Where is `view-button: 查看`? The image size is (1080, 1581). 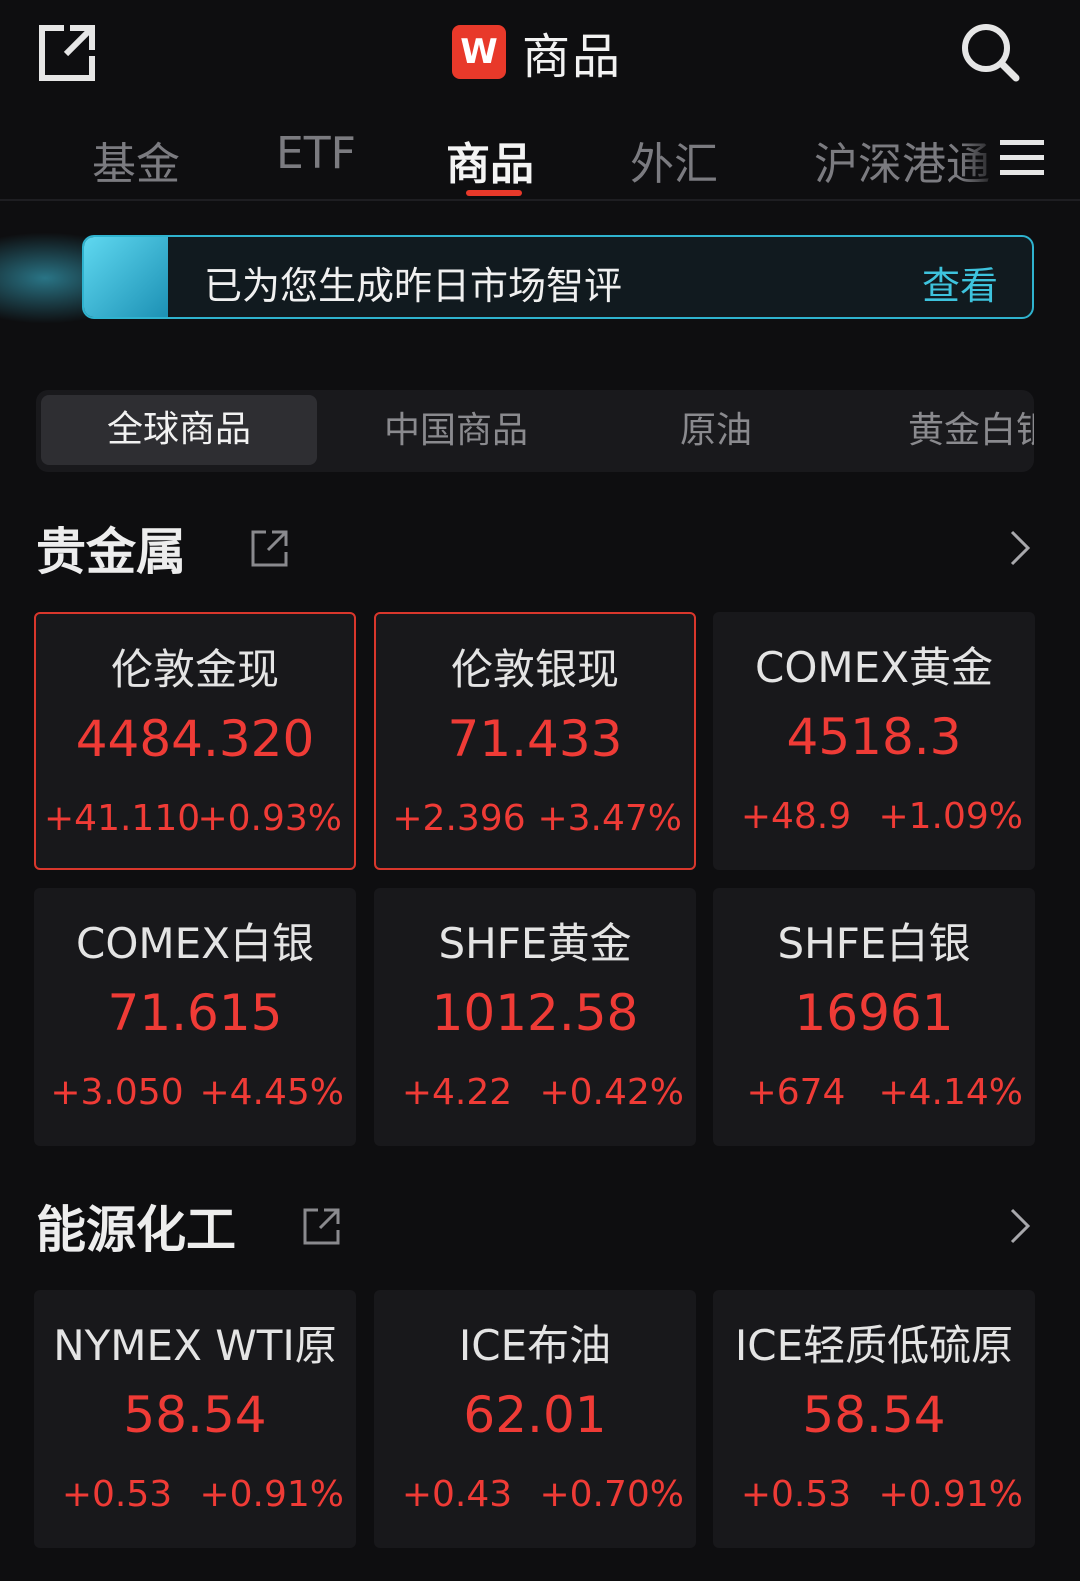 view-button: 查看 is located at coordinates (960, 282).